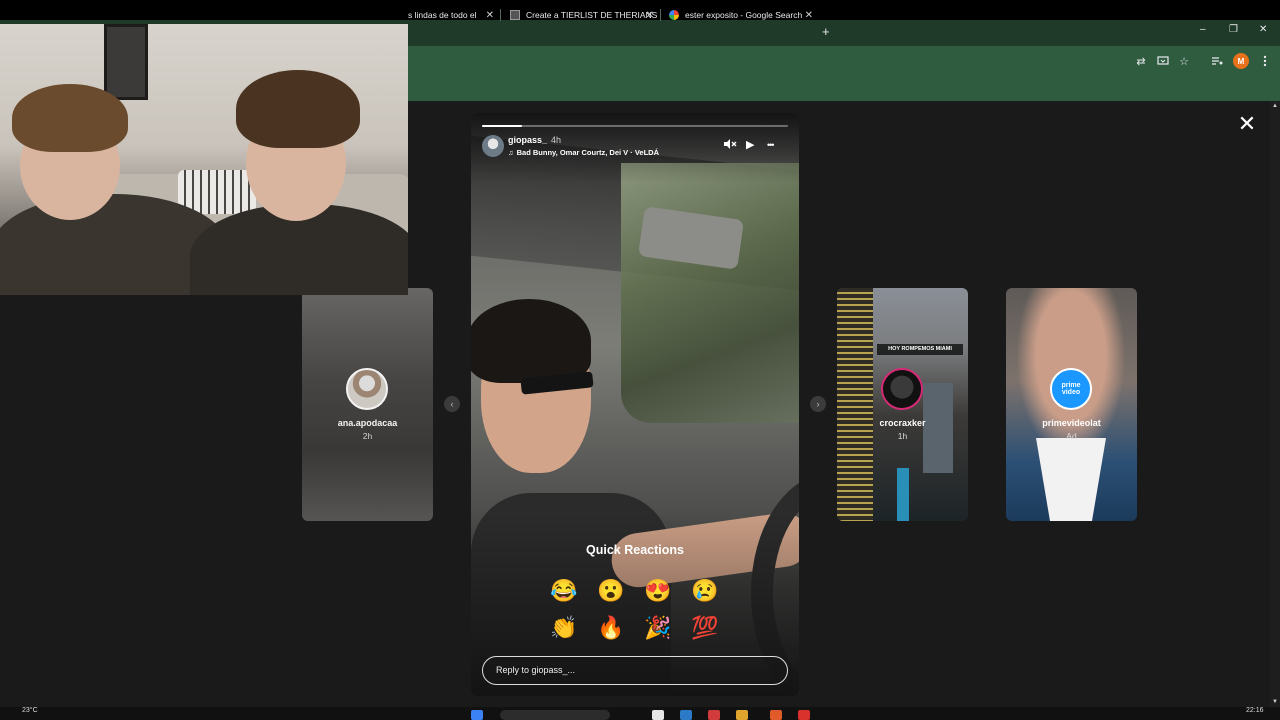 This screenshot has width=1280, height=720. What do you see at coordinates (477, 715) in the screenshot?
I see `start-icon` at bounding box center [477, 715].